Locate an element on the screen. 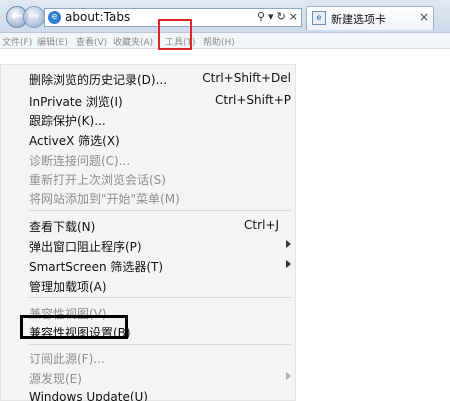  refresh-icon: ↻ is located at coordinates (281, 16).